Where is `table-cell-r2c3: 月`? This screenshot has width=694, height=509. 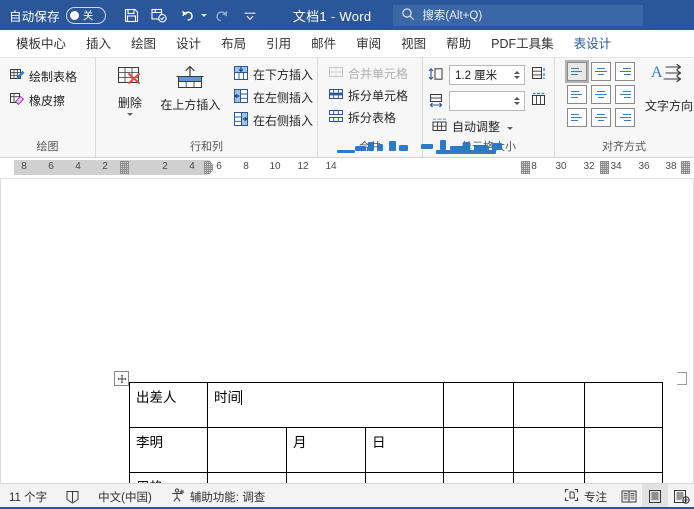
table-cell-r2c3: 月 is located at coordinates (326, 450).